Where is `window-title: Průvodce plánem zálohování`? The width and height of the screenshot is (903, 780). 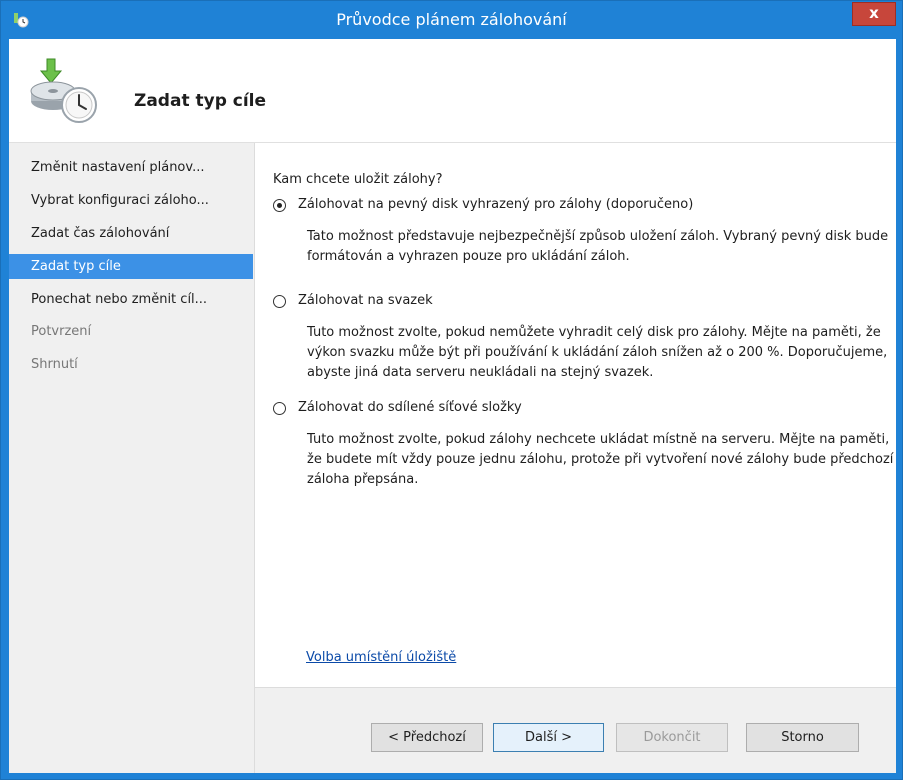
window-title: Průvodce plánem zálohování is located at coordinates (451, 19).